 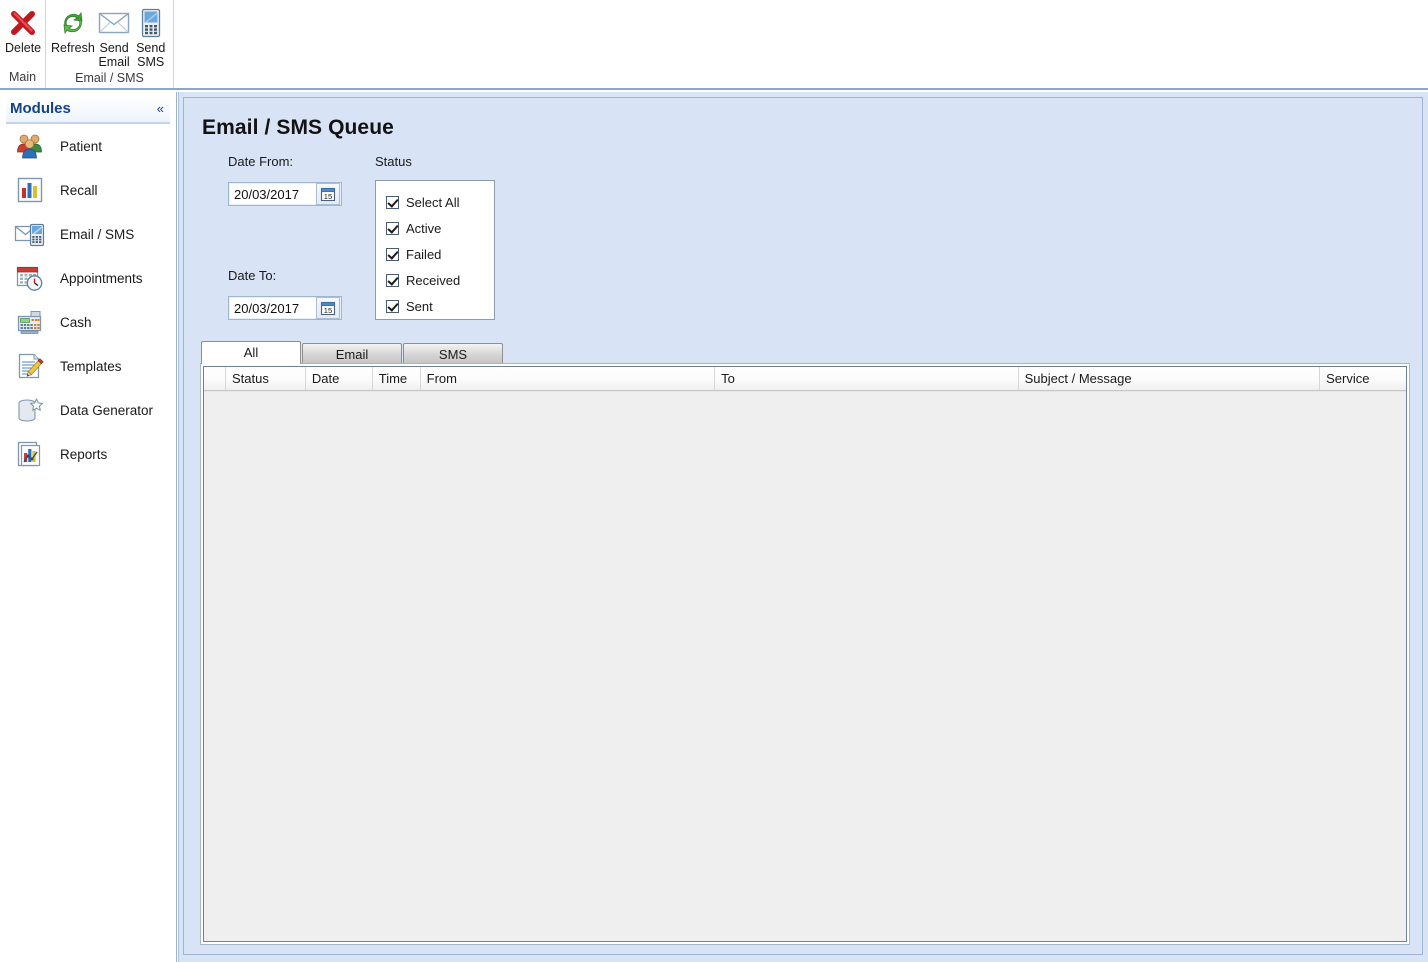 I want to click on column-header-date: Date, so click(x=339, y=378).